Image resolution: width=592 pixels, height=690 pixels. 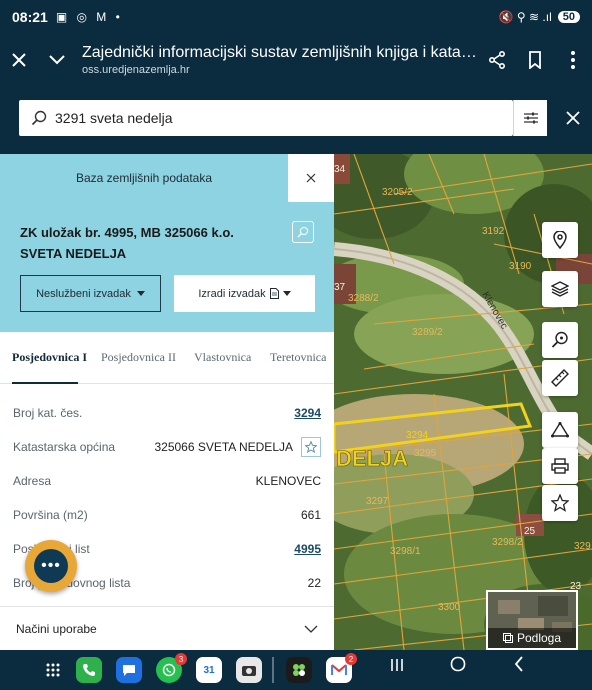 I want to click on layers-icon, so click(x=560, y=289).